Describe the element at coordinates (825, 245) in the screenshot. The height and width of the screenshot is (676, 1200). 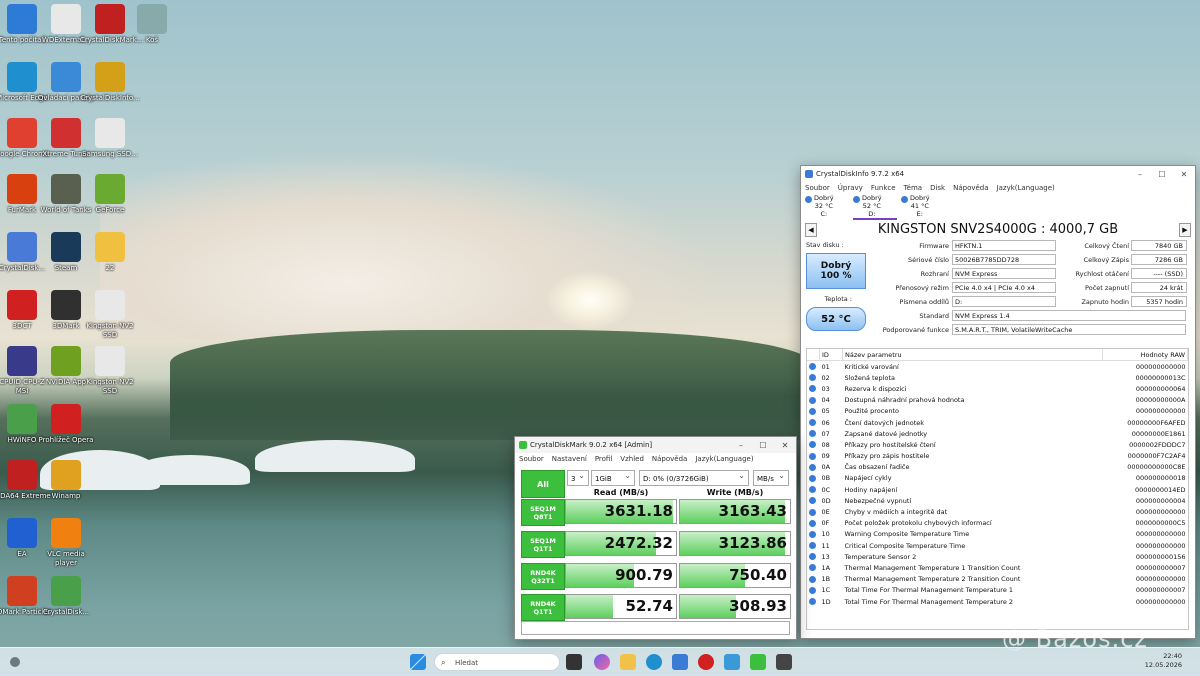
I see `health-label: Stav disku :` at that location.